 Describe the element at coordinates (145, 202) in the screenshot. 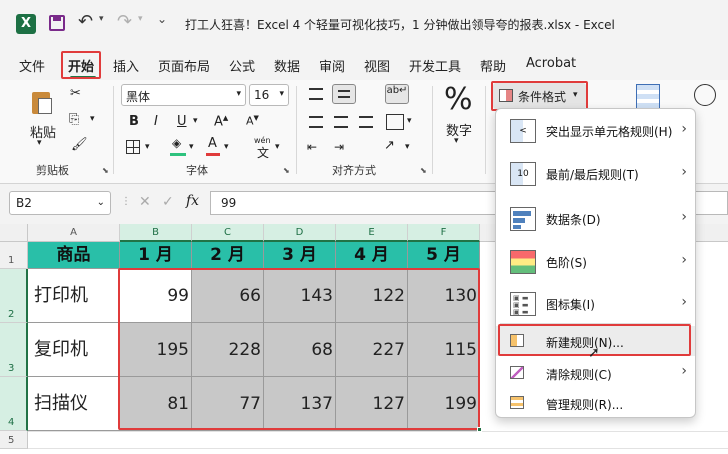

I see `cancel-icon: ✕` at that location.